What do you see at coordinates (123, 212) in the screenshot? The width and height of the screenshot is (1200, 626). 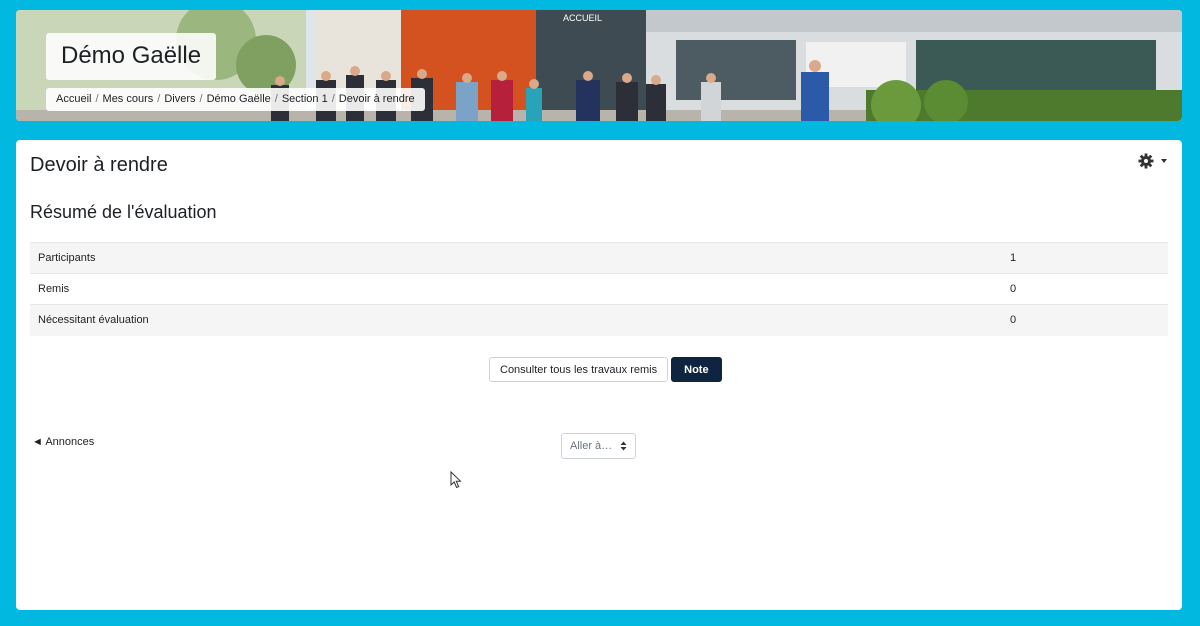 I see `grading-summary-heading: Résumé de l'évaluation` at bounding box center [123, 212].